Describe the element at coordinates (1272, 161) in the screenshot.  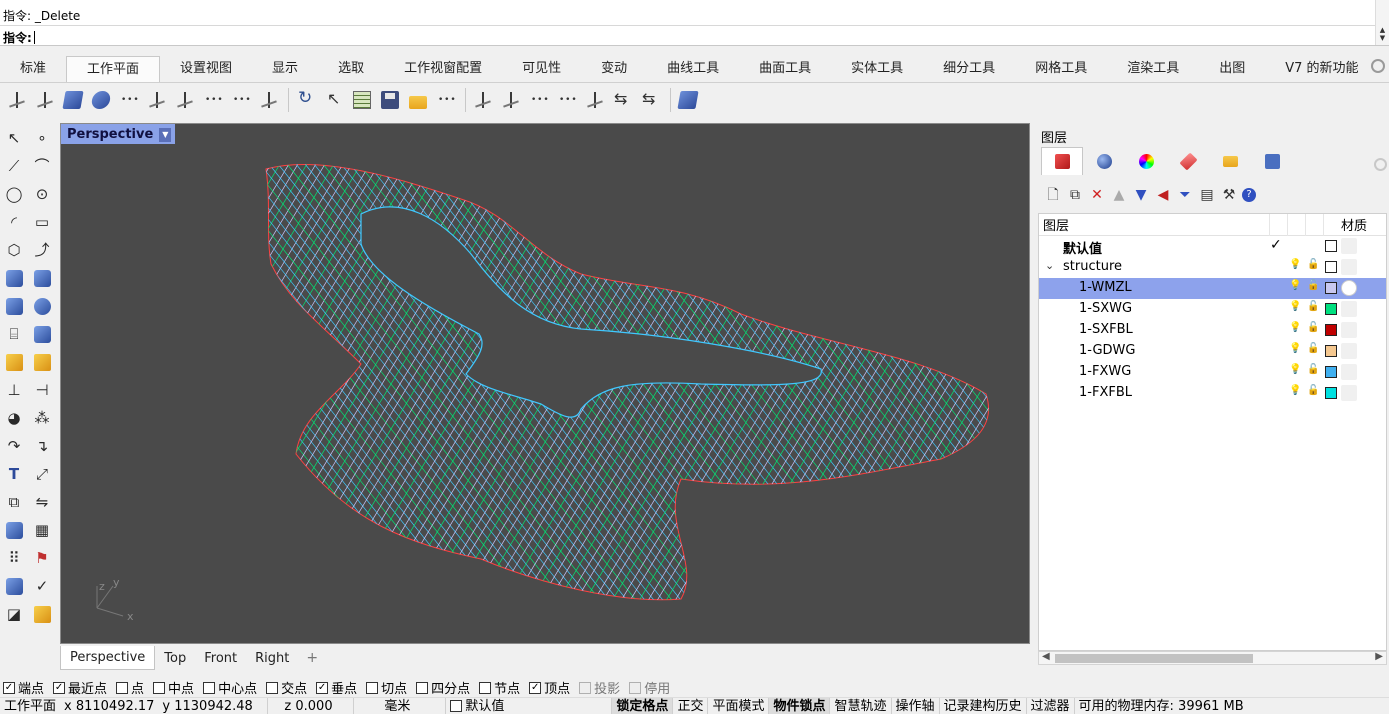
I see `tab-help` at that location.